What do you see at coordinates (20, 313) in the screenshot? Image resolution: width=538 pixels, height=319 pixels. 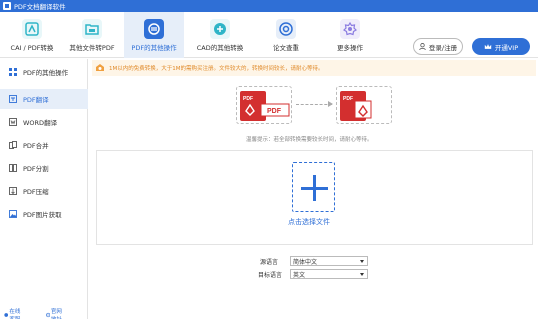 I see `online-service-link: 在线客服` at bounding box center [20, 313].